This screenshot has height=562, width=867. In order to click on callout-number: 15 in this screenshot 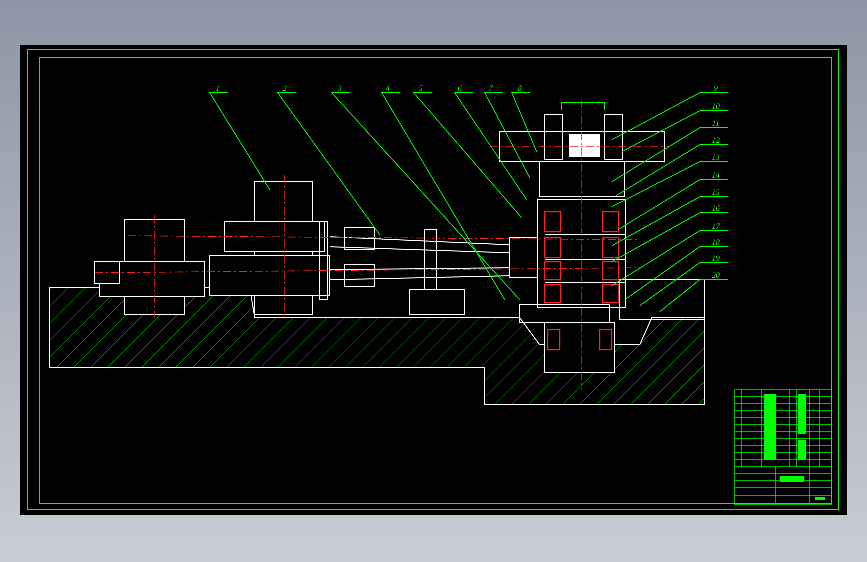, I will do `click(716, 192)`.